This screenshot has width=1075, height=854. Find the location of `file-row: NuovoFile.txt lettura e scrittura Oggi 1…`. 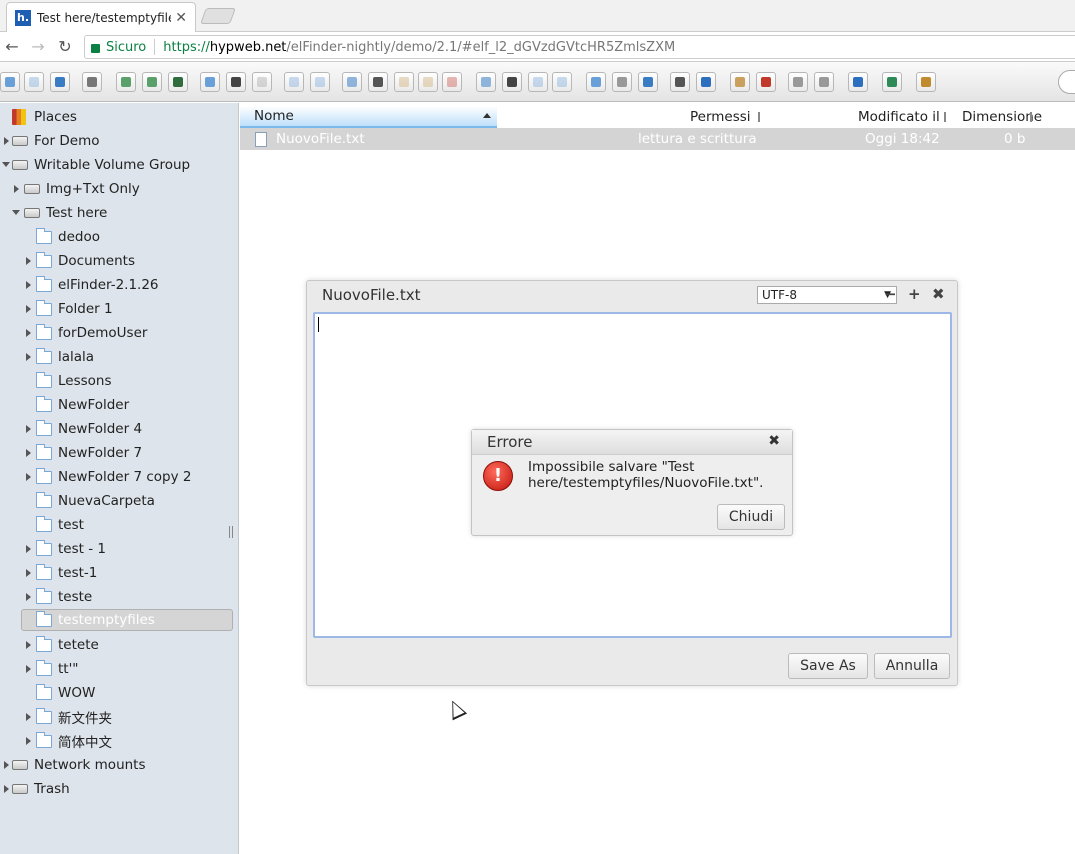

file-row: NuovoFile.txt lettura e scrittura Oggi 1… is located at coordinates (657, 139).